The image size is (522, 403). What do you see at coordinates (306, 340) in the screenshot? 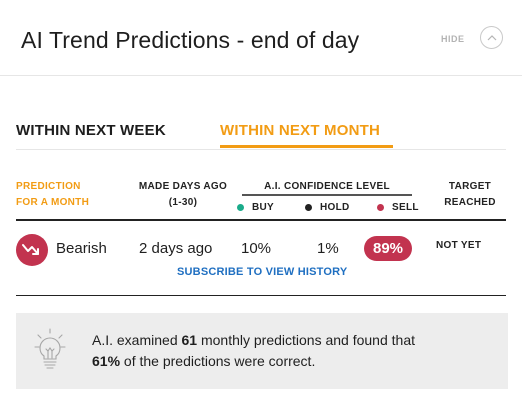
I see `summary-text-part-2: monthly predictions and found that` at bounding box center [306, 340].